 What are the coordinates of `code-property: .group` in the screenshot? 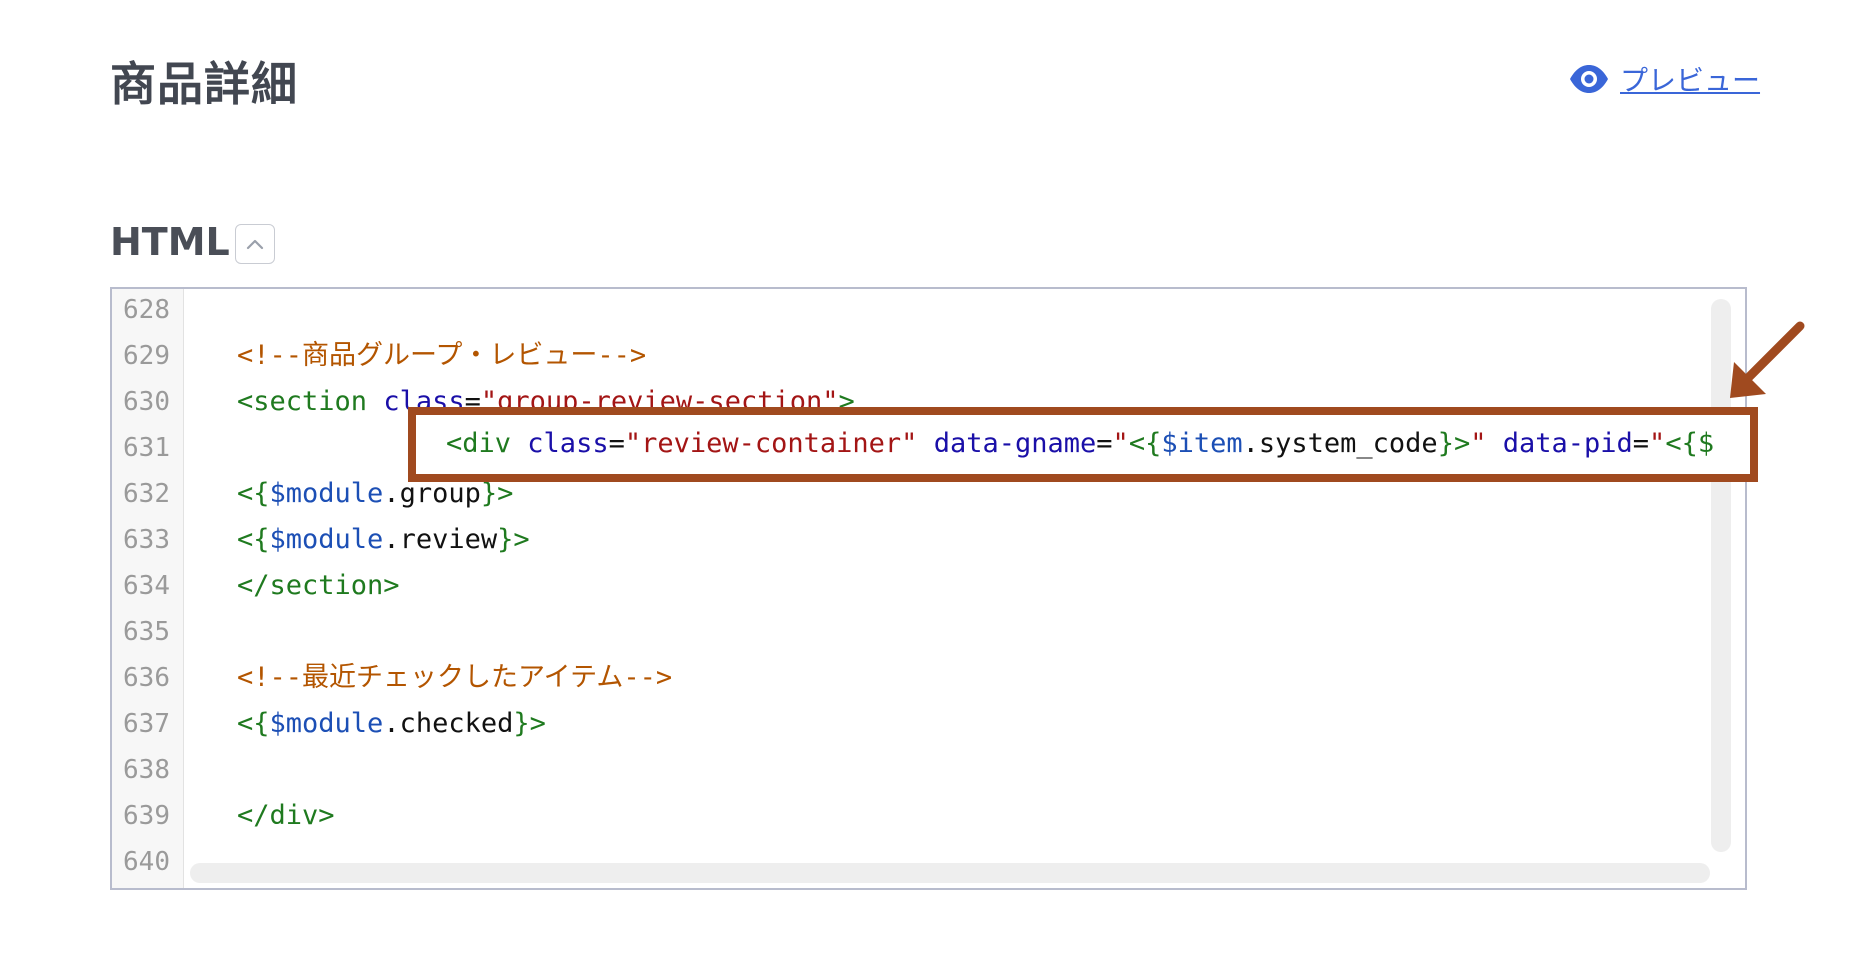 It's located at (432, 493).